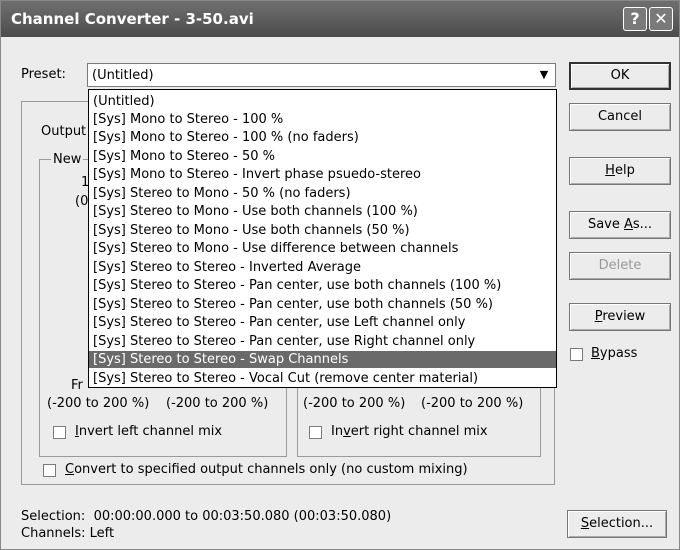 The width and height of the screenshot is (680, 550). Describe the element at coordinates (217, 403) in the screenshot. I see `left-range-2: (-200 to 200 %)` at that location.